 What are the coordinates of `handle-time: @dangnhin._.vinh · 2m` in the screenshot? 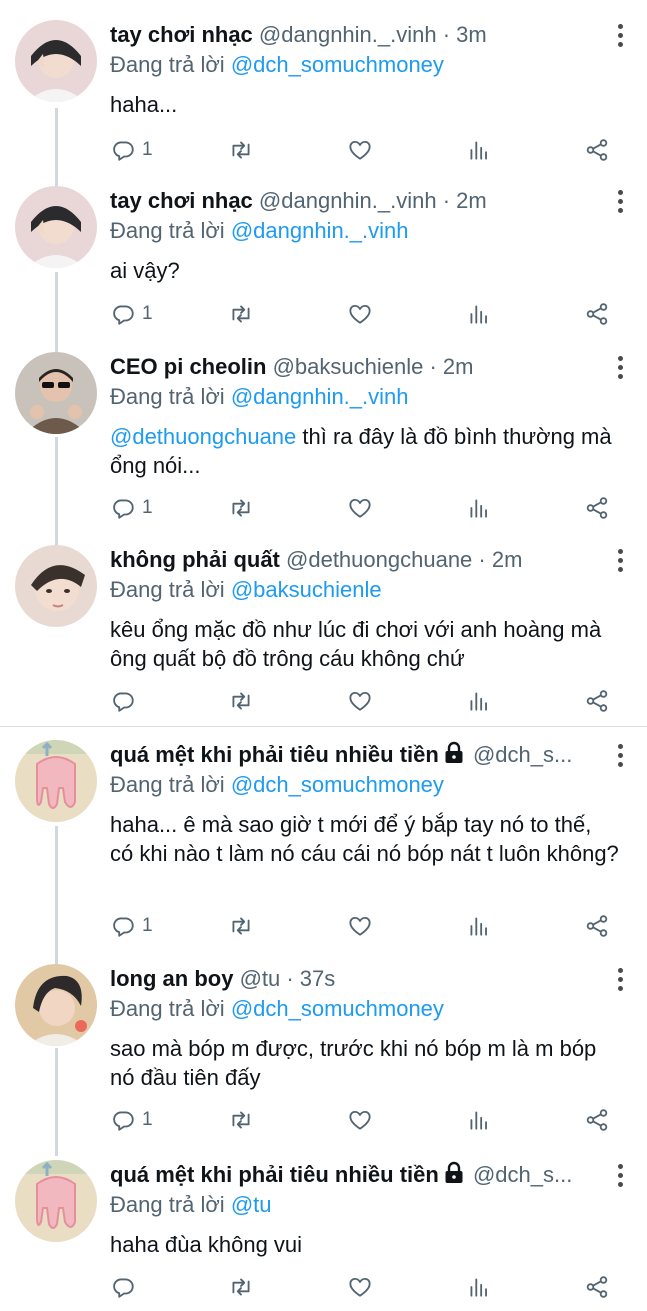 It's located at (373, 200).